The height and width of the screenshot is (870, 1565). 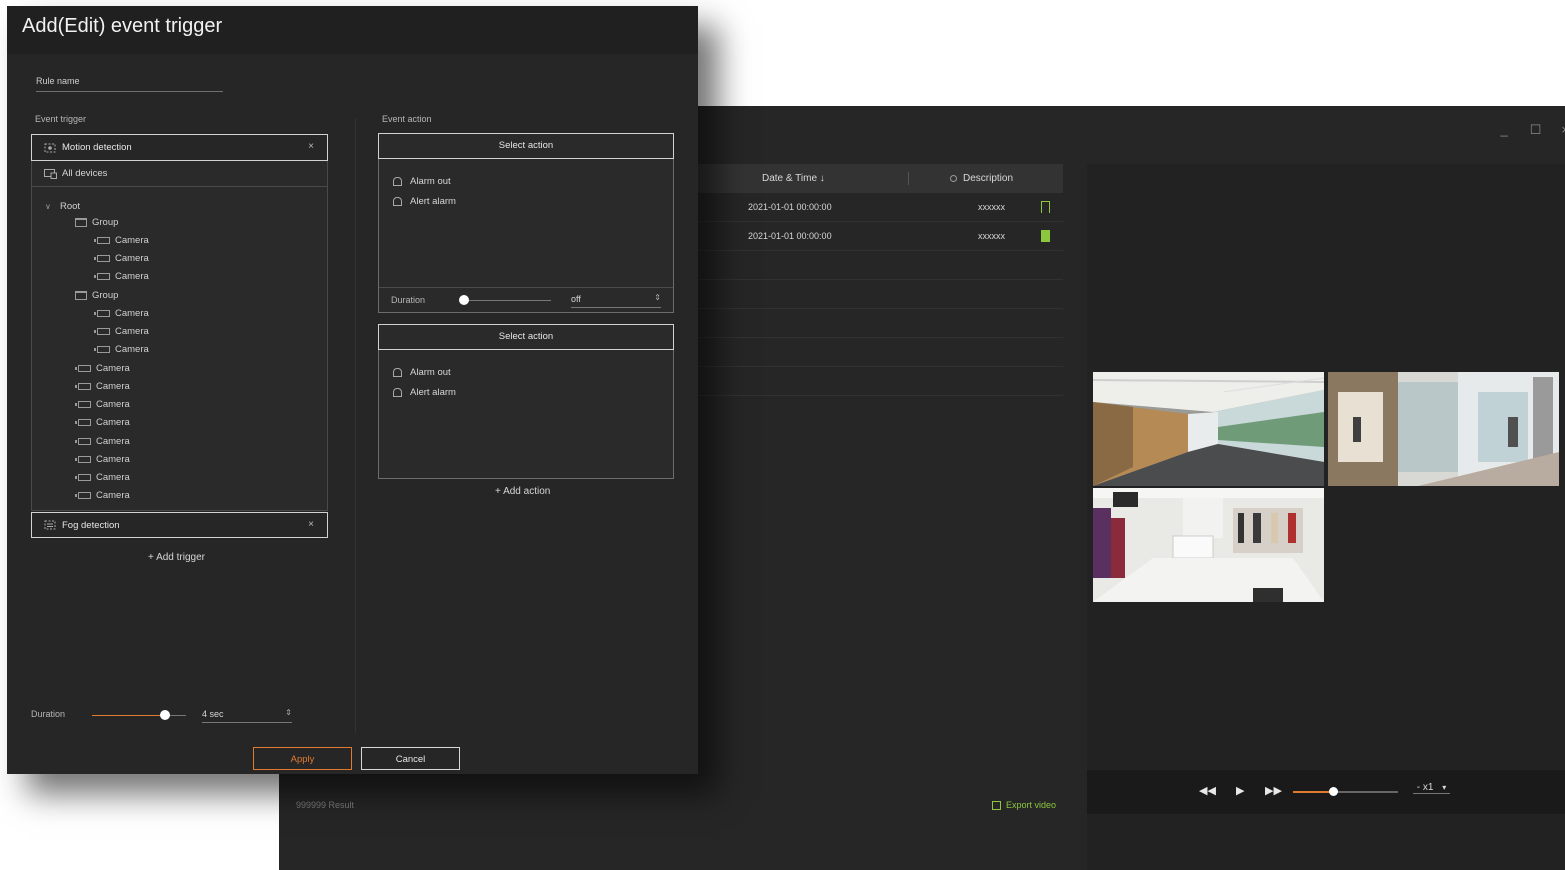 I want to click on apply-button: Apply, so click(x=302, y=758).